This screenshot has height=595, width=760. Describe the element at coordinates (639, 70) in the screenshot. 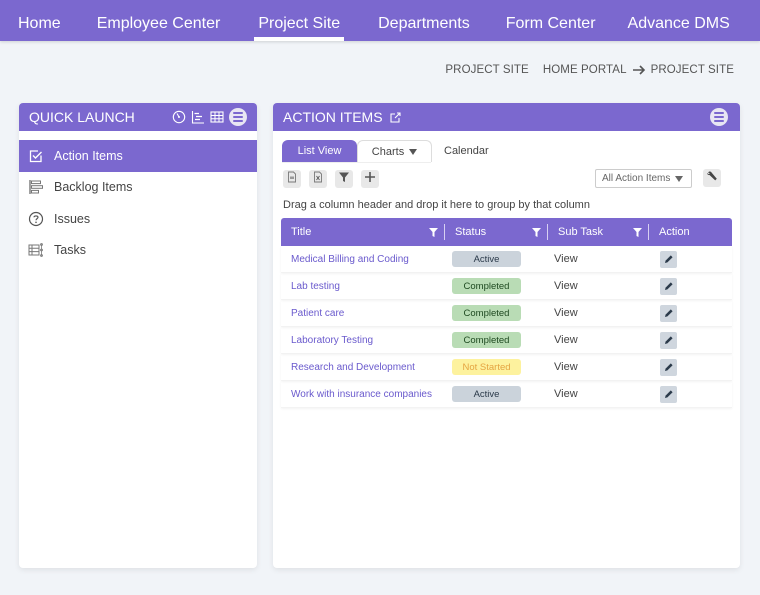

I see `arrow-right-icon` at that location.